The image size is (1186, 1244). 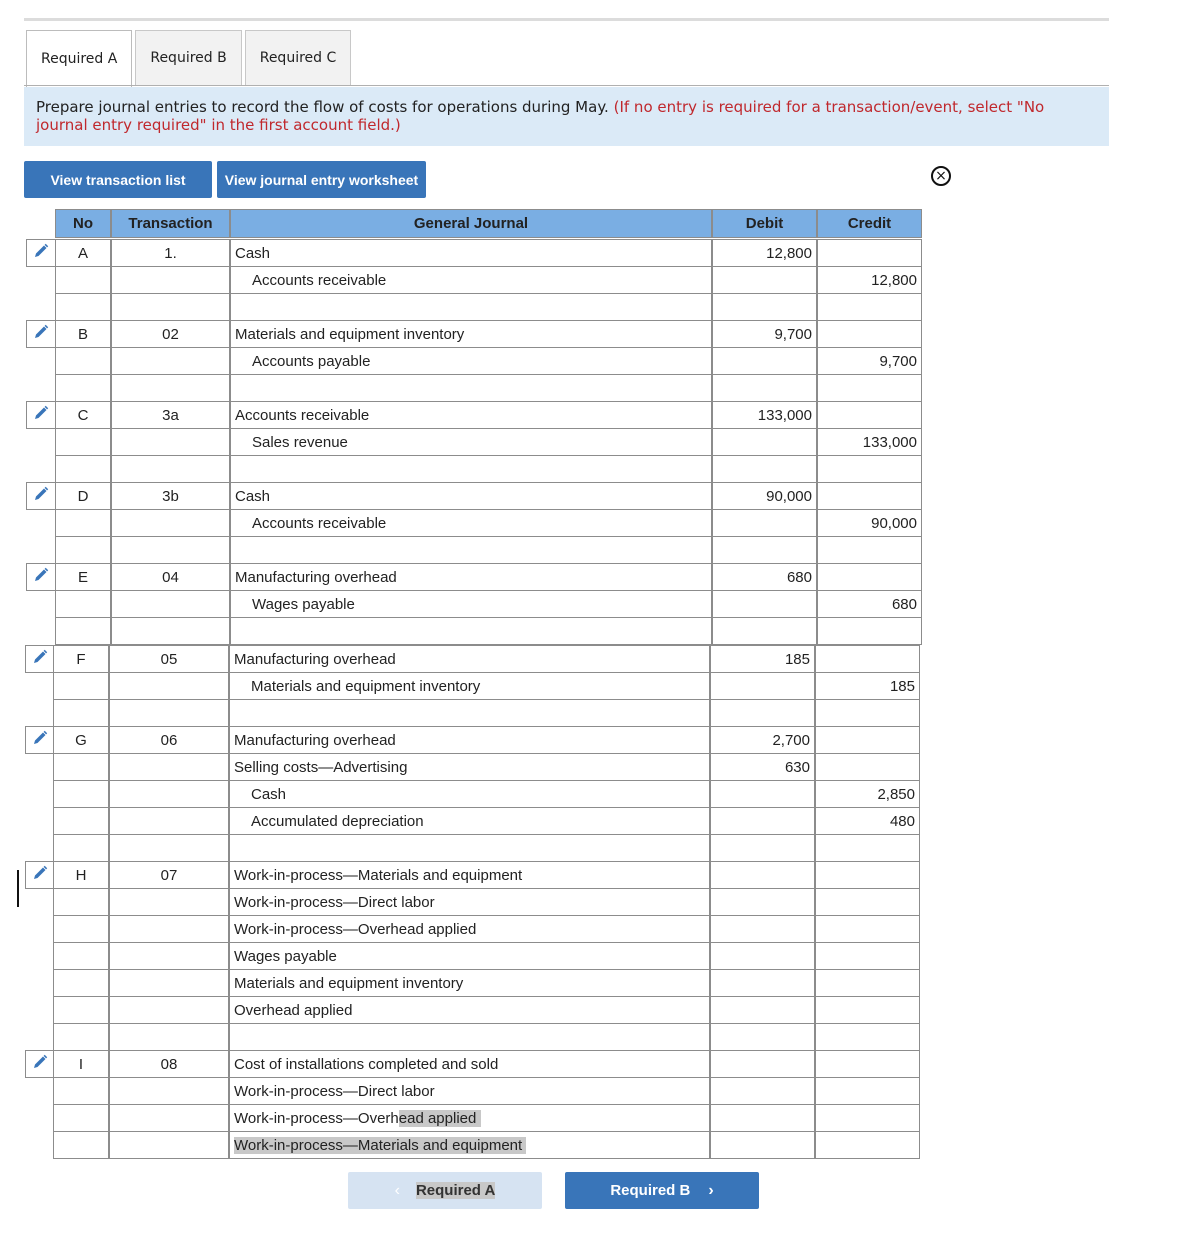 I want to click on account-cell: Selling costs—Advertising, so click(x=469, y=767).